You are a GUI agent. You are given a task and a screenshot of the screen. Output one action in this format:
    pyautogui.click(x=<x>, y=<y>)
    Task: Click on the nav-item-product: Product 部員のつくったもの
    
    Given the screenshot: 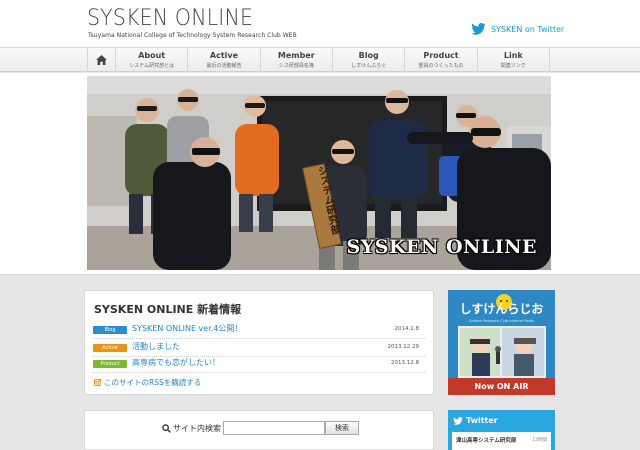 What is the action you would take?
    pyautogui.click(x=441, y=60)
    